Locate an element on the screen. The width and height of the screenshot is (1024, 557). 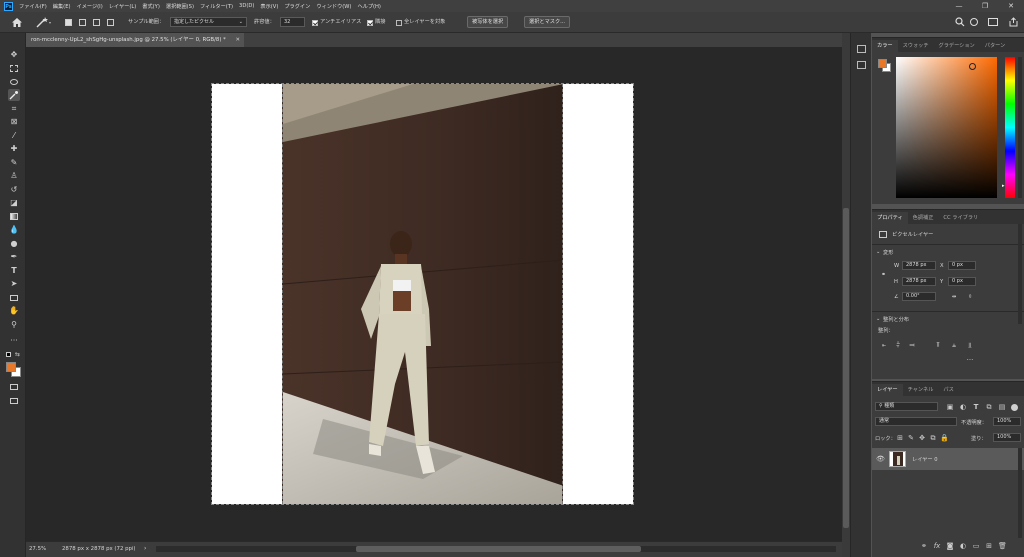
link-layers-icon: ⚭ is located at coordinates (924, 546).